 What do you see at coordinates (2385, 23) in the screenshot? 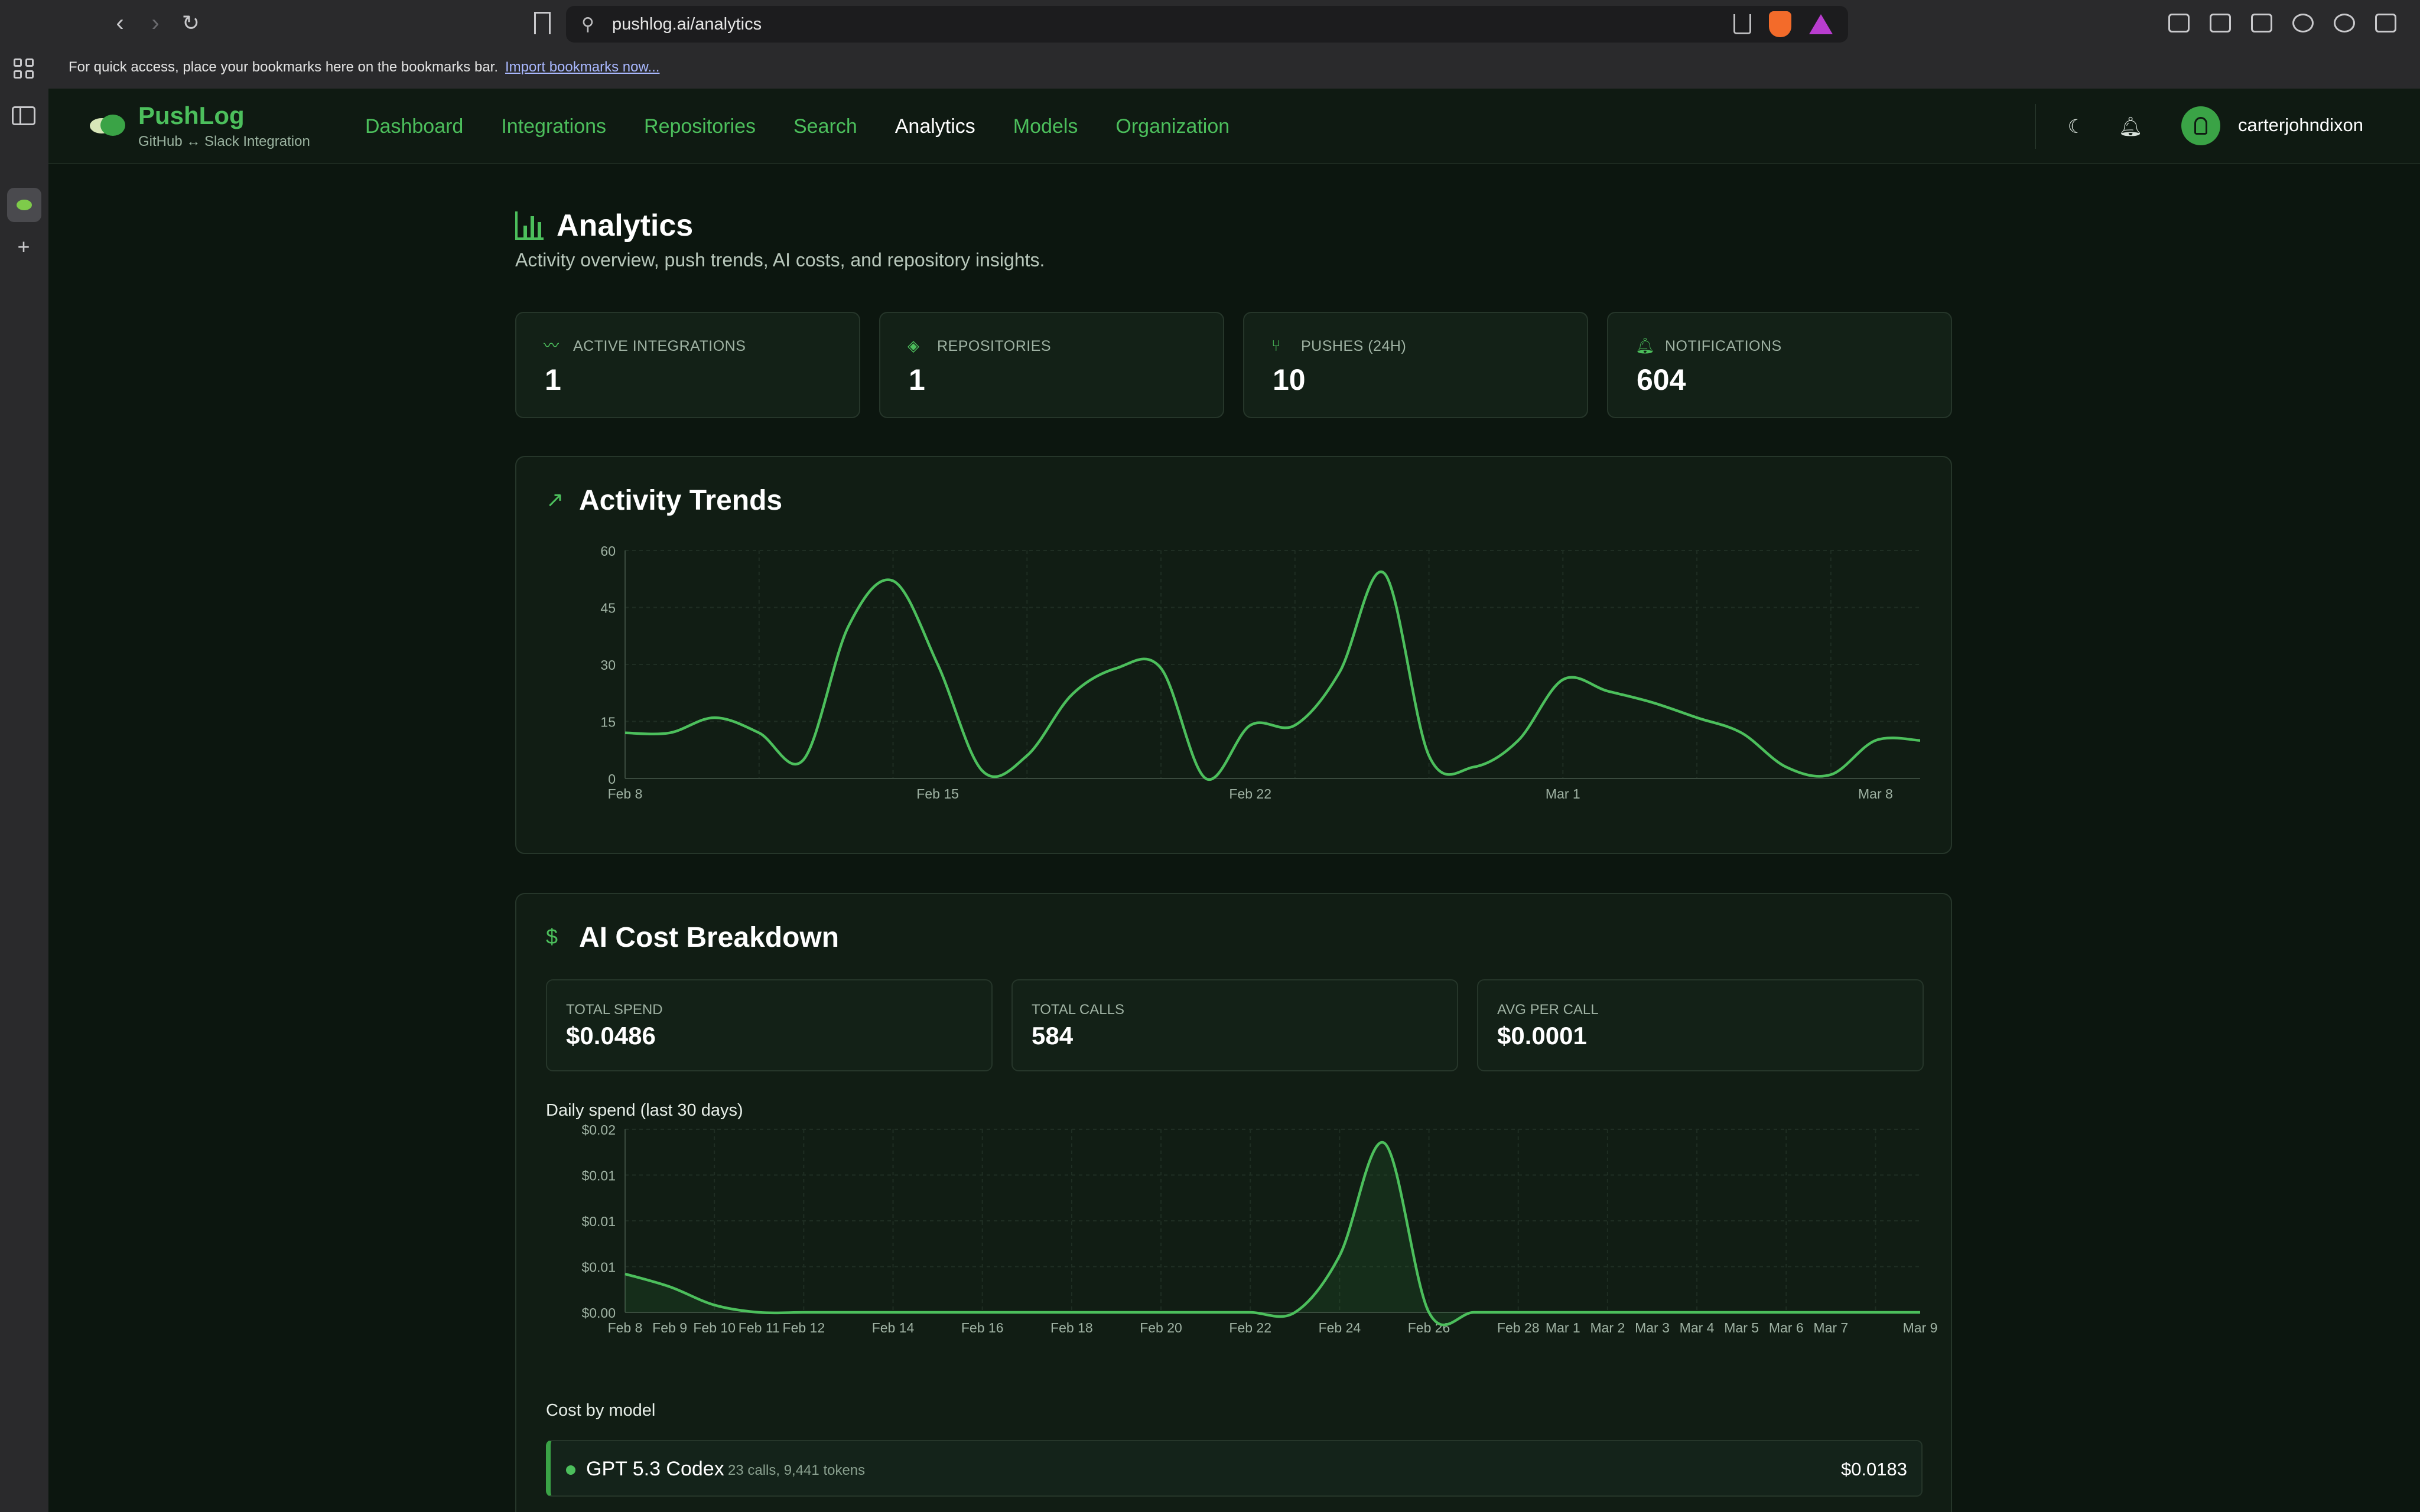
I see `menu-icon` at bounding box center [2385, 23].